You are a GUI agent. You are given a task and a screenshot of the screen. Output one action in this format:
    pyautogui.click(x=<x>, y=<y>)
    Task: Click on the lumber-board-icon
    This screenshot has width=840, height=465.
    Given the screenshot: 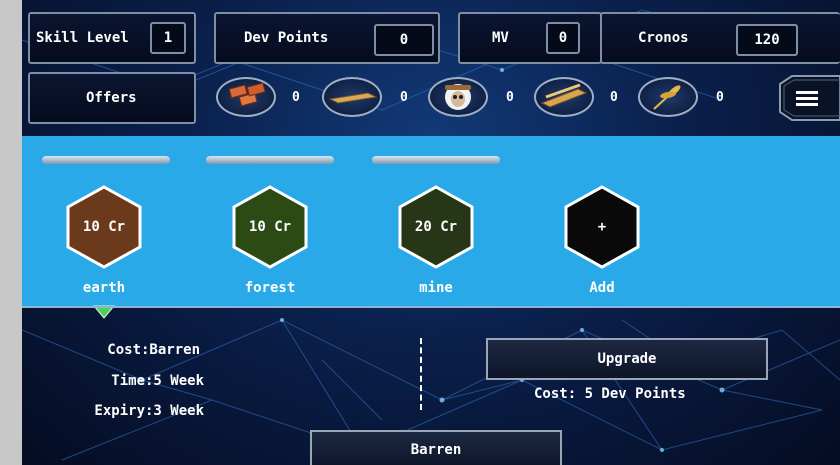 What is the action you would take?
    pyautogui.click(x=352, y=97)
    